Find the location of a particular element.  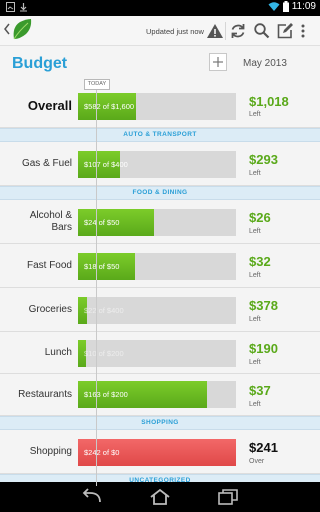

last-updated-text: Updated just now is located at coordinates (175, 31).